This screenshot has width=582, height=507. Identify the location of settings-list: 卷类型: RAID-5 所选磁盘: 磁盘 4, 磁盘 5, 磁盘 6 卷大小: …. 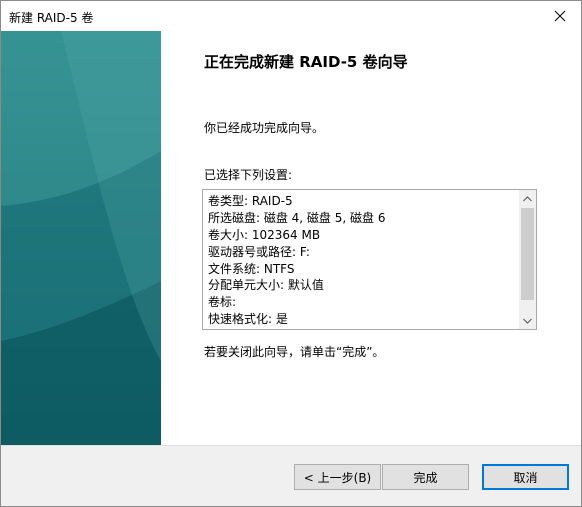
(363, 260).